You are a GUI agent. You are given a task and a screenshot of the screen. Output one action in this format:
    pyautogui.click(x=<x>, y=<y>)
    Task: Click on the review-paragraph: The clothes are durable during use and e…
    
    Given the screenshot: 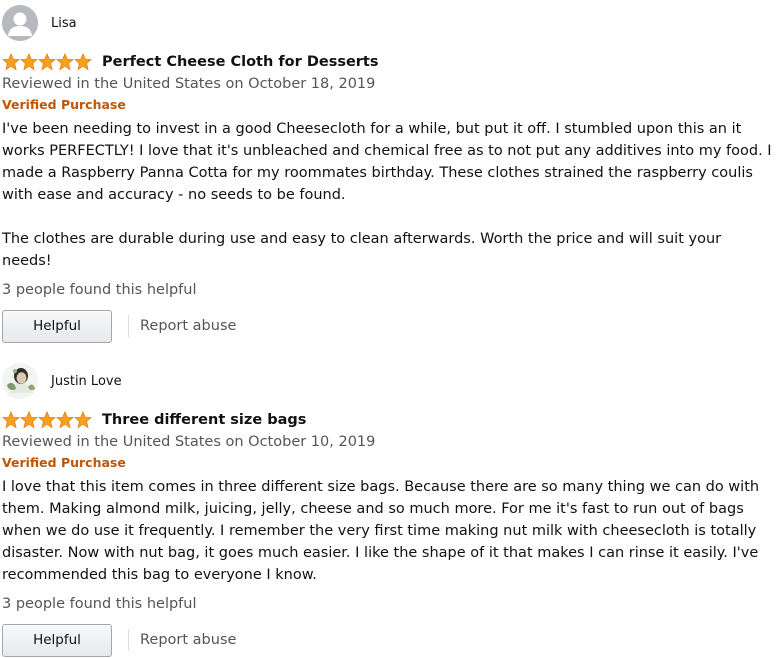 What is the action you would take?
    pyautogui.click(x=362, y=250)
    